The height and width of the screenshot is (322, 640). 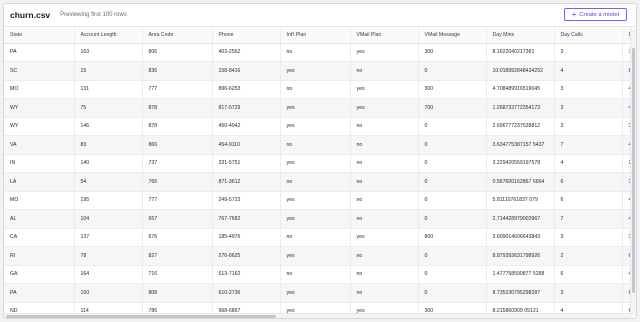 What do you see at coordinates (177, 182) in the screenshot?
I see `table-cell: 766` at bounding box center [177, 182].